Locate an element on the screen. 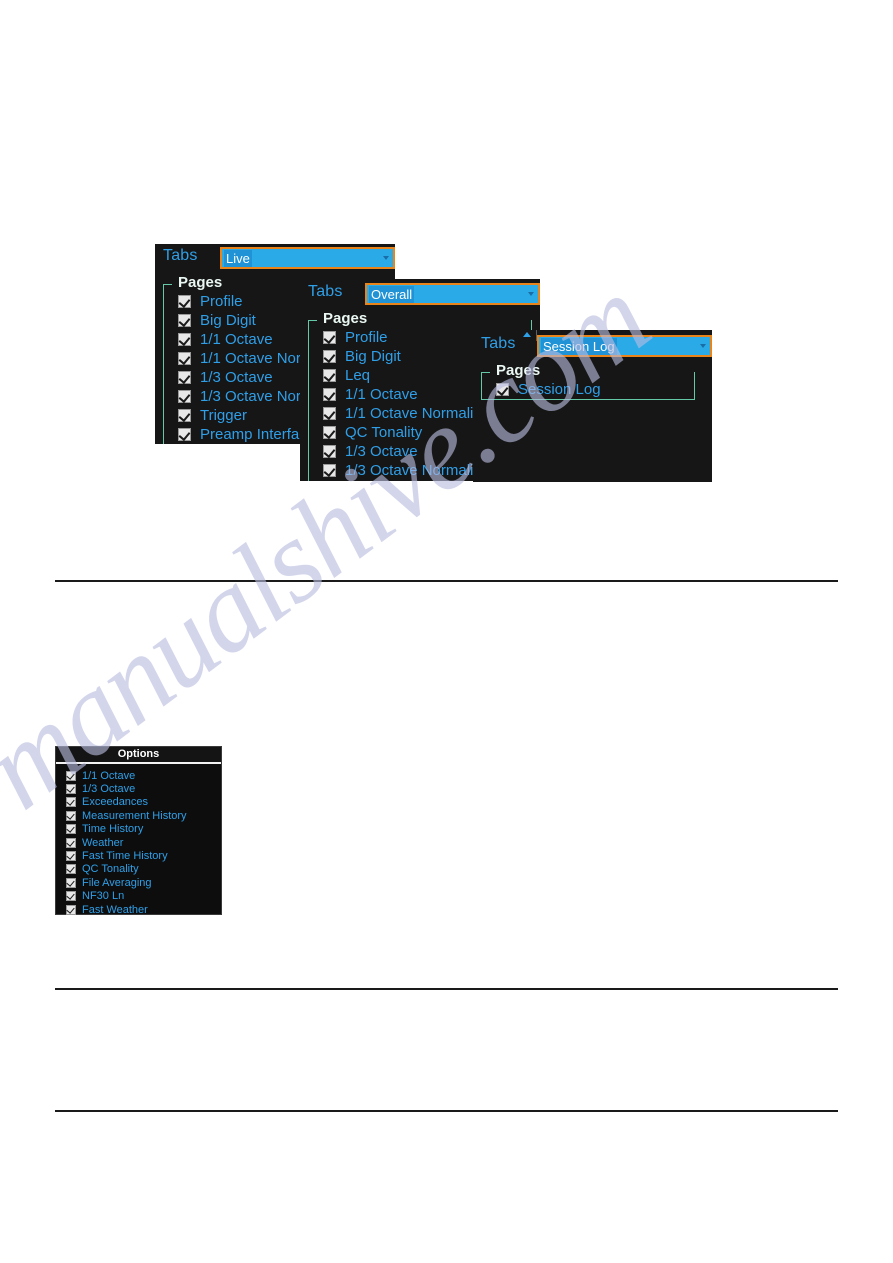 This screenshot has width=893, height=1263. option-row: File Averaging is located at coordinates (143, 882).